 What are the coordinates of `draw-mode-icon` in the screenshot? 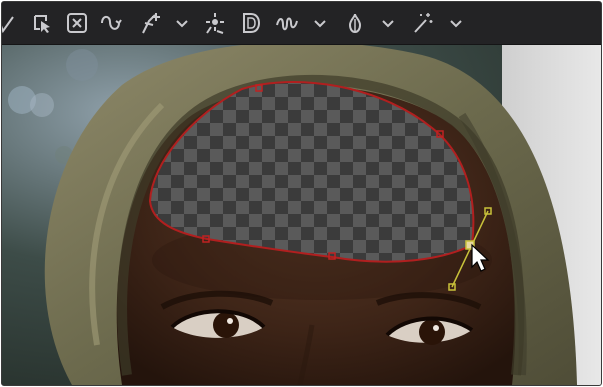 It's located at (251, 23).